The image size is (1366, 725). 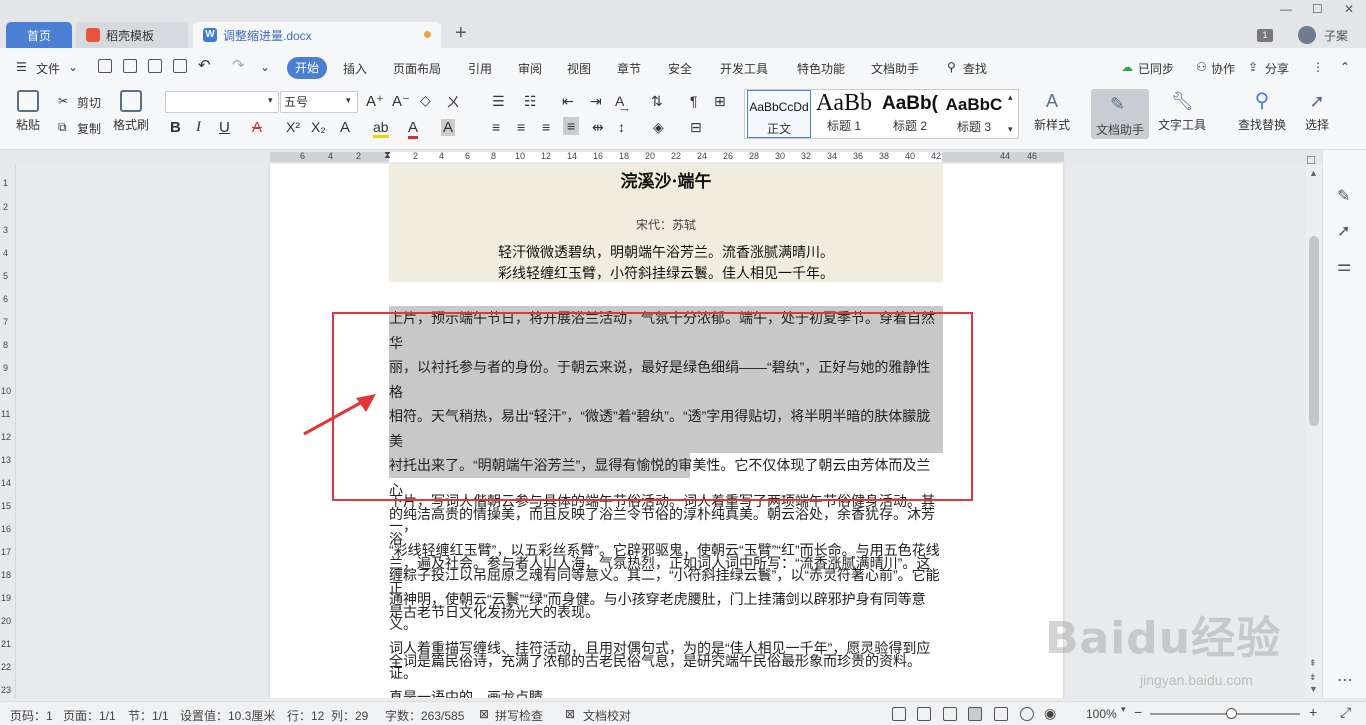 What do you see at coordinates (657, 101) in the screenshot?
I see `sort-icon: ⇅` at bounding box center [657, 101].